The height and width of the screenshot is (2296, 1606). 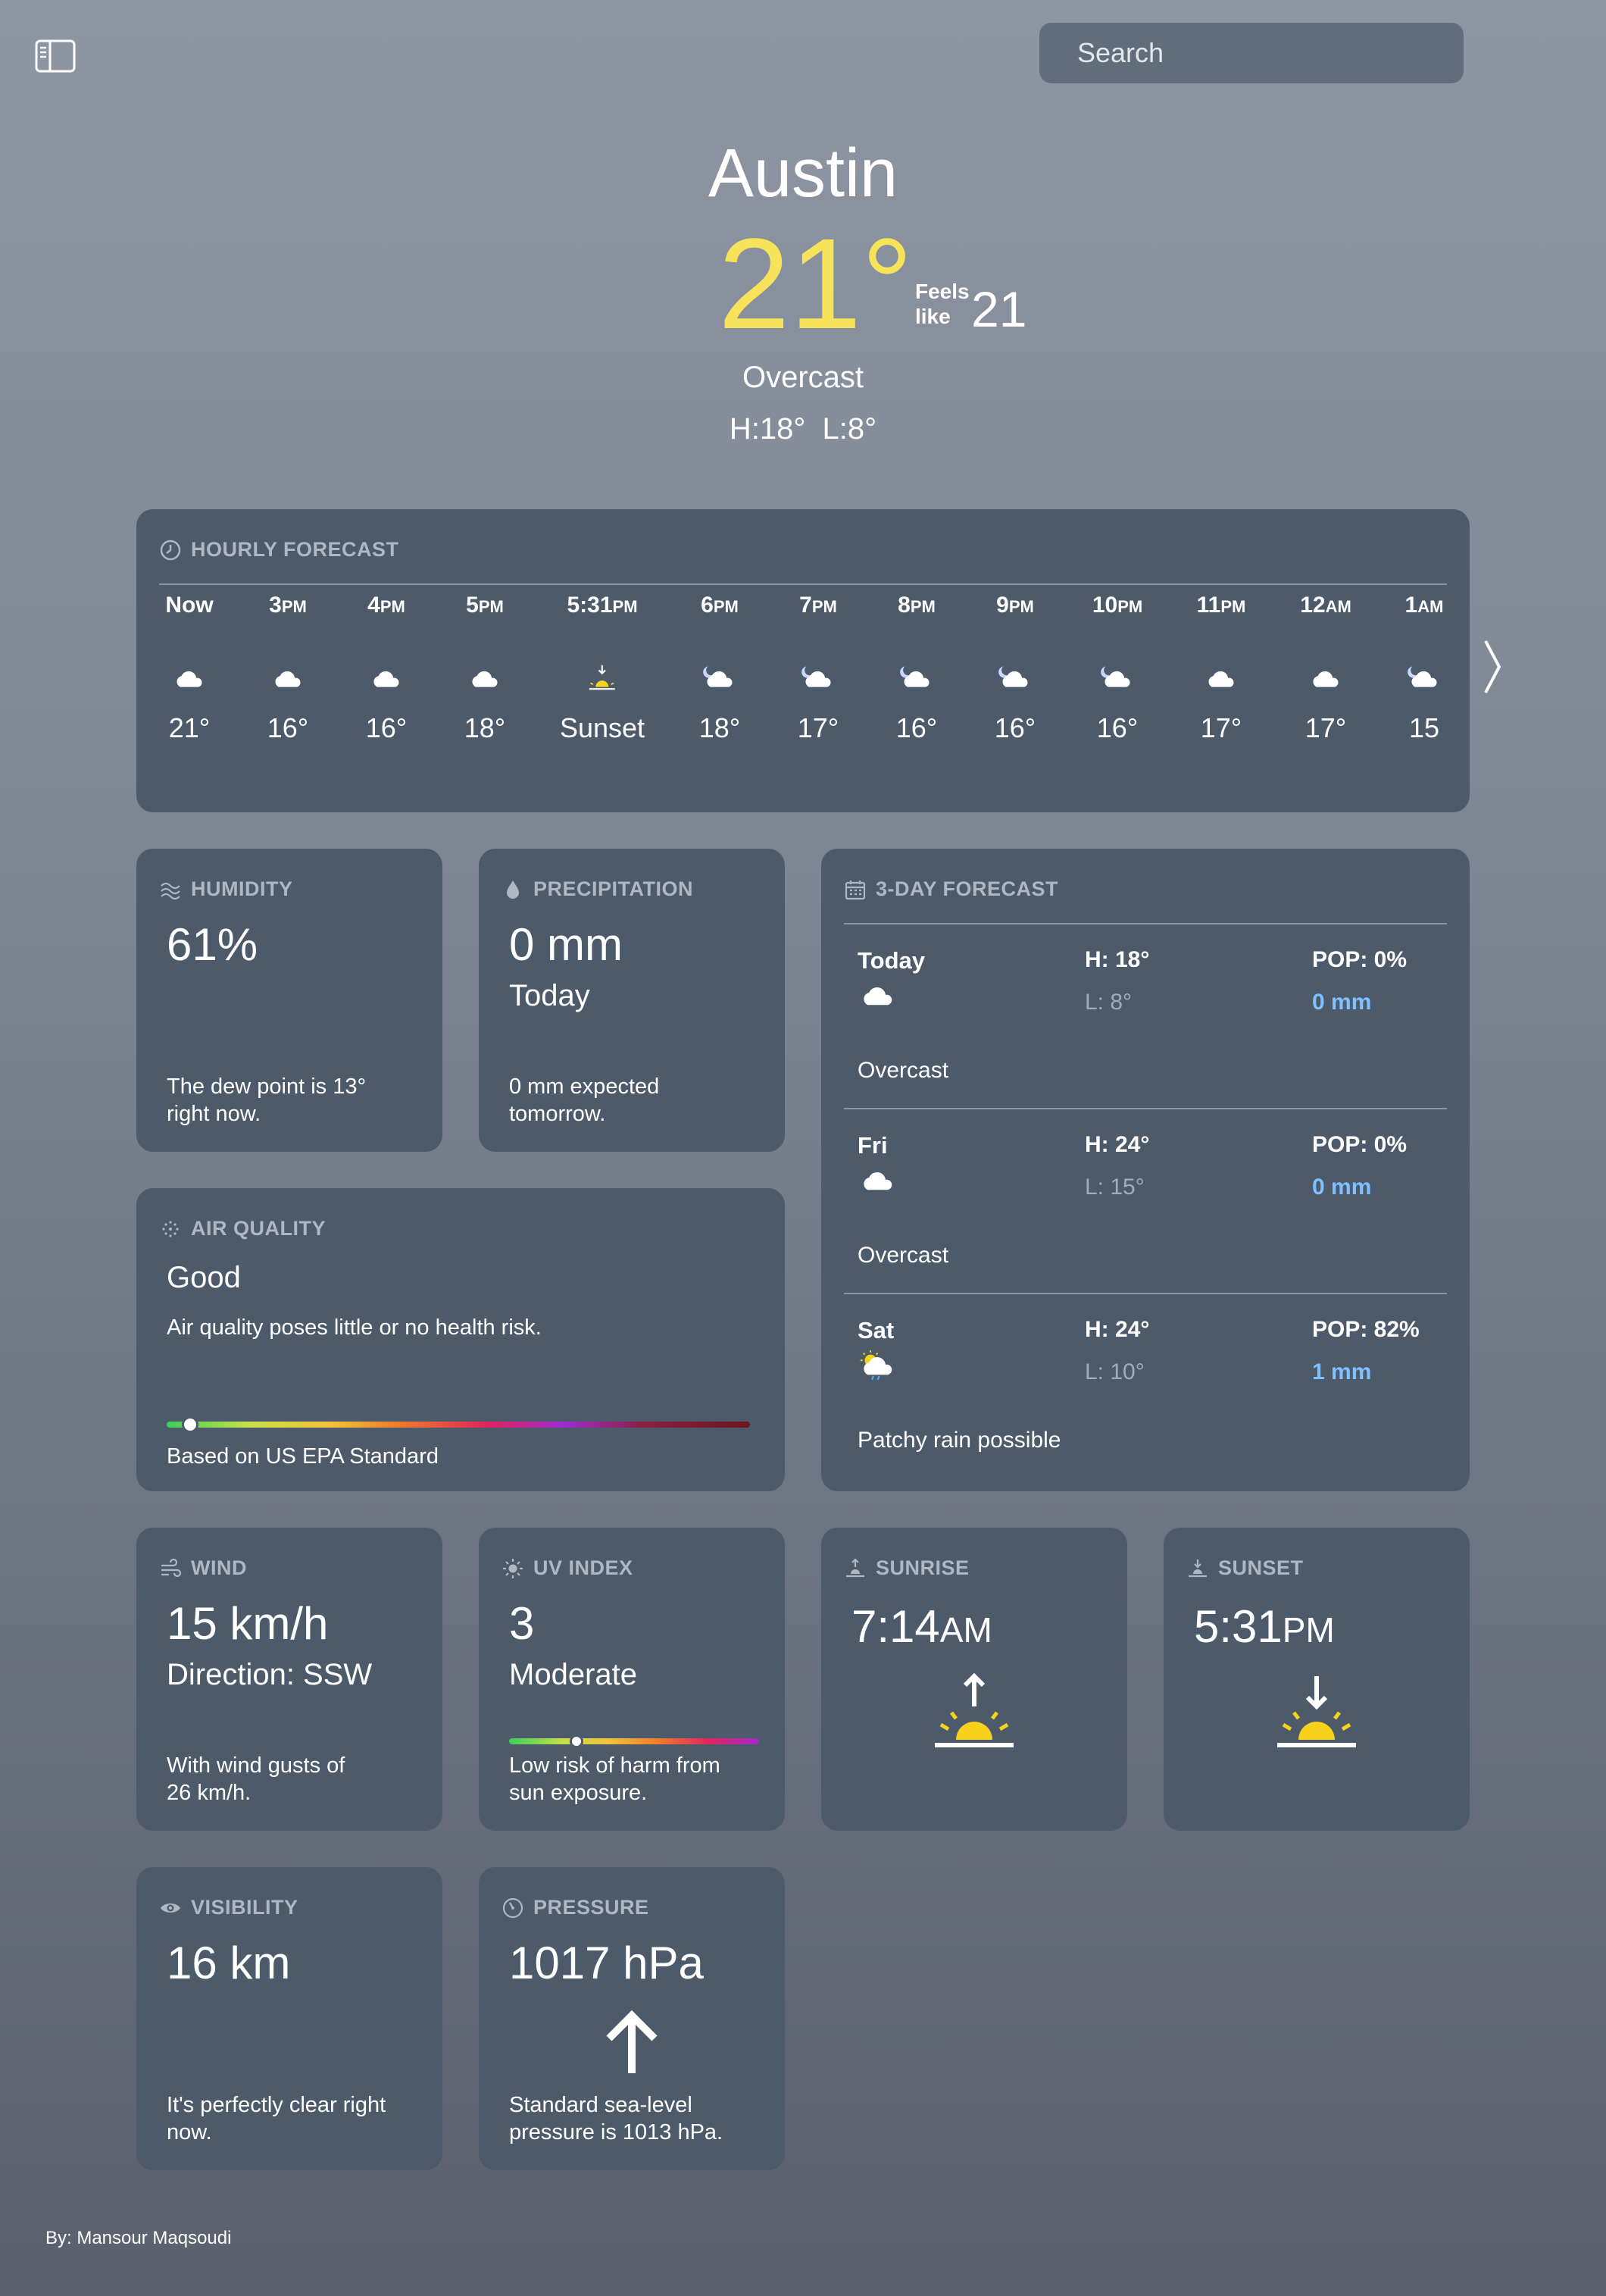 What do you see at coordinates (212, 944) in the screenshot?
I see `humidity-value: 61%` at bounding box center [212, 944].